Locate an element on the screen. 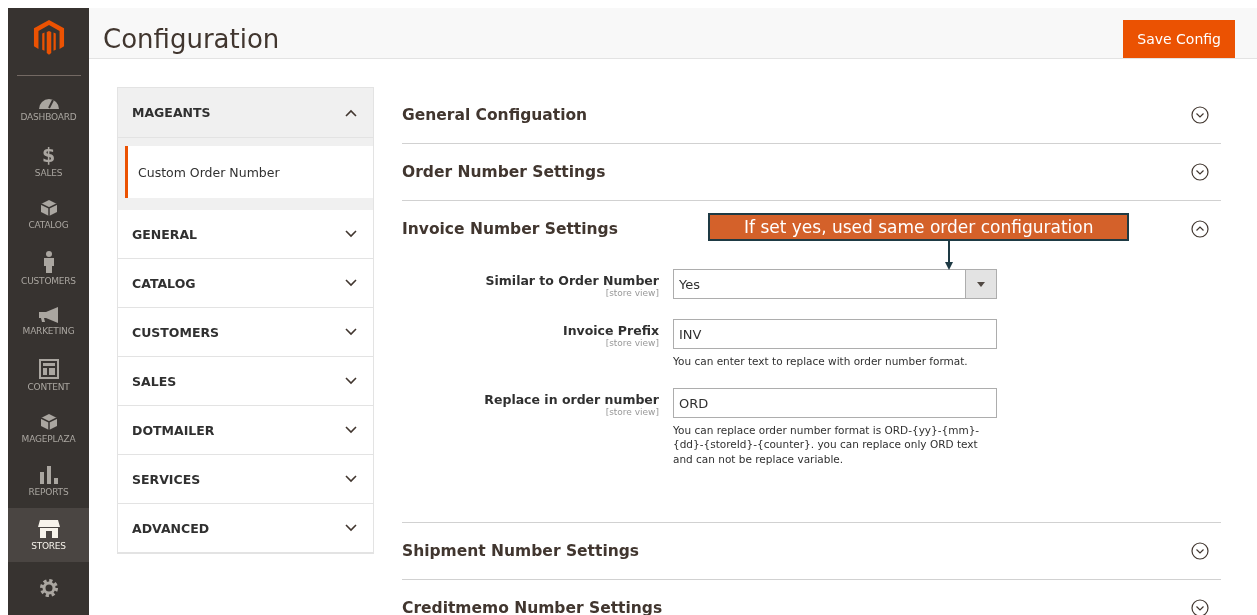 The height and width of the screenshot is (615, 1257). field-label: Similar to Order Number is located at coordinates (572, 280).